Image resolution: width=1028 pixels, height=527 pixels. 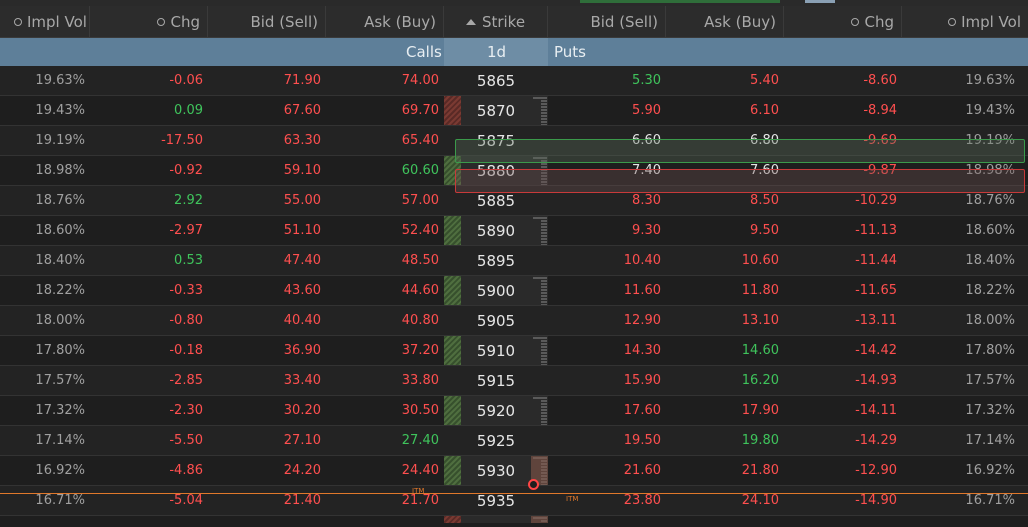 What do you see at coordinates (382, 440) in the screenshot?
I see `call-ask: 27.40` at bounding box center [382, 440].